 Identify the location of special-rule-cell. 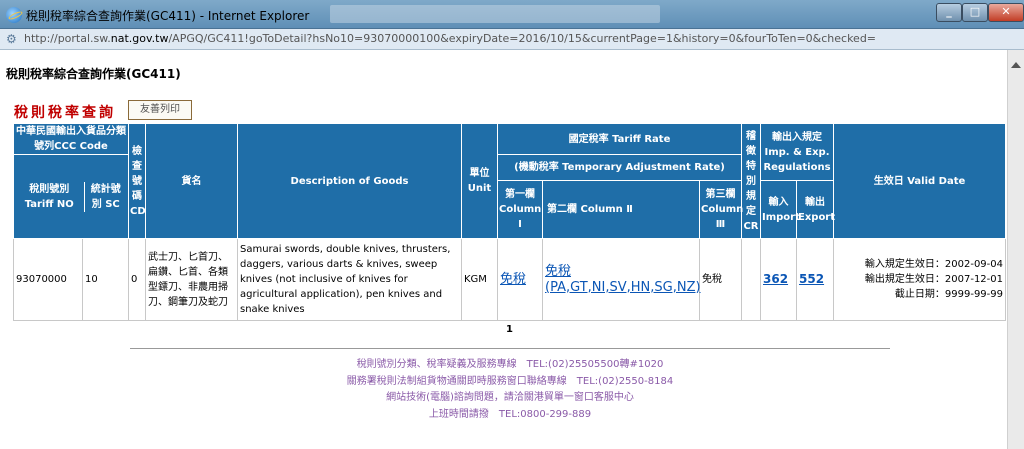
(751, 279).